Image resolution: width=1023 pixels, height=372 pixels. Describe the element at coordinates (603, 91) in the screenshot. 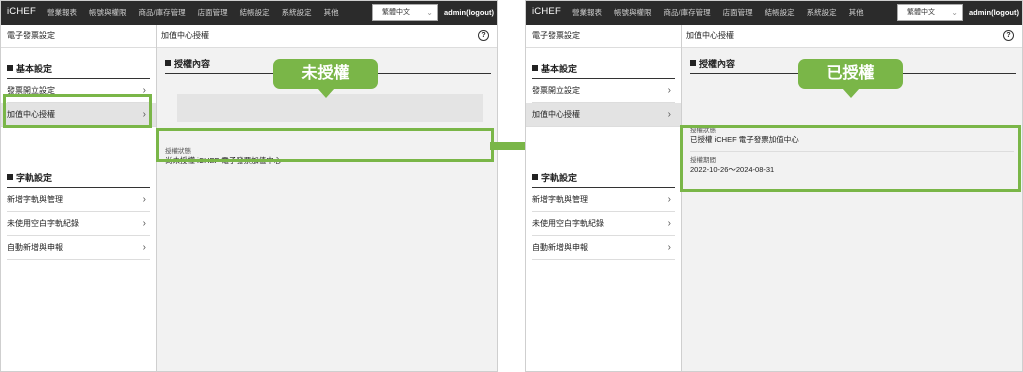

I see `sidebar-item-invoice-settings: 發票開立設定 ›` at that location.